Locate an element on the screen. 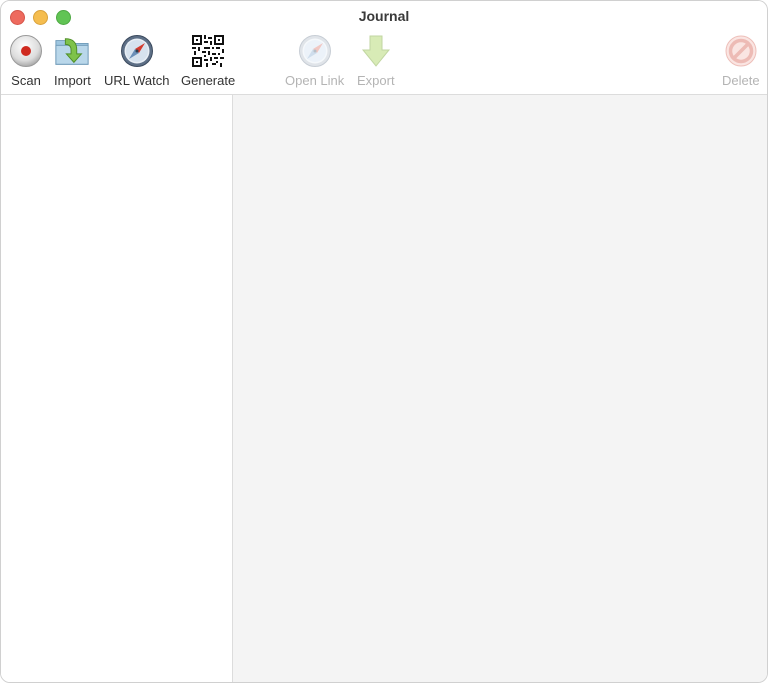  window-title: Journal is located at coordinates (384, 16).